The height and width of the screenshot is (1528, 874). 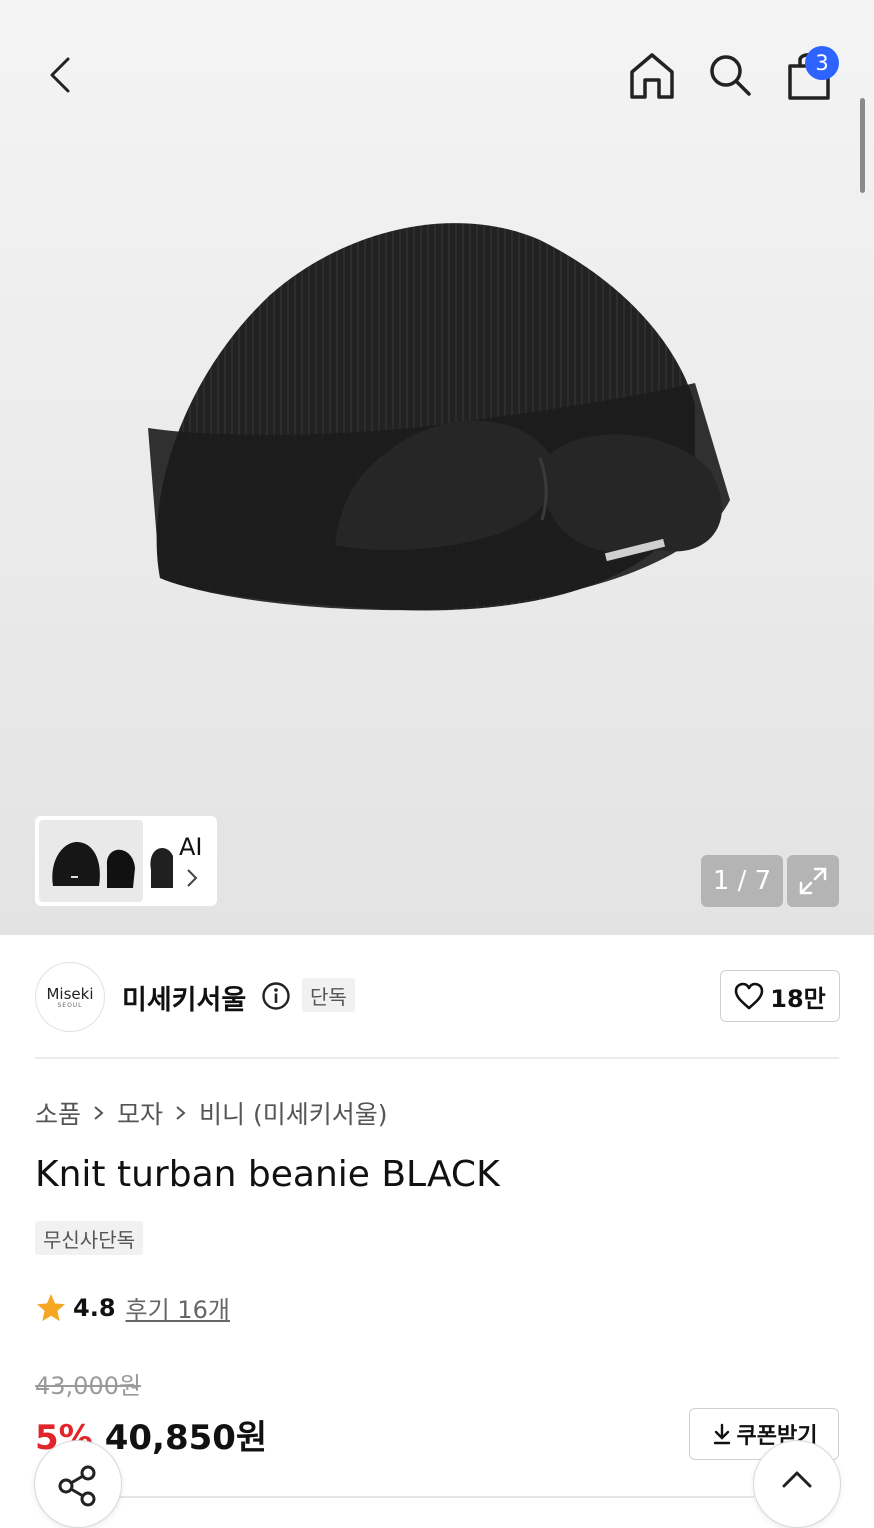 I want to click on chevron-left-icon, so click(x=60, y=75).